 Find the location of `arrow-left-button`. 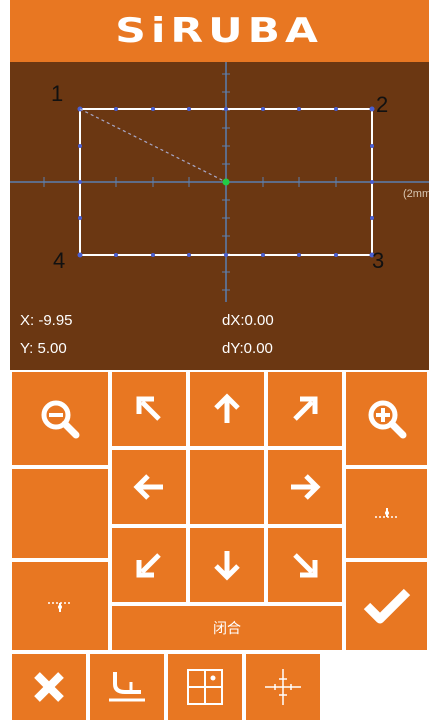

arrow-left-button is located at coordinates (149, 487).